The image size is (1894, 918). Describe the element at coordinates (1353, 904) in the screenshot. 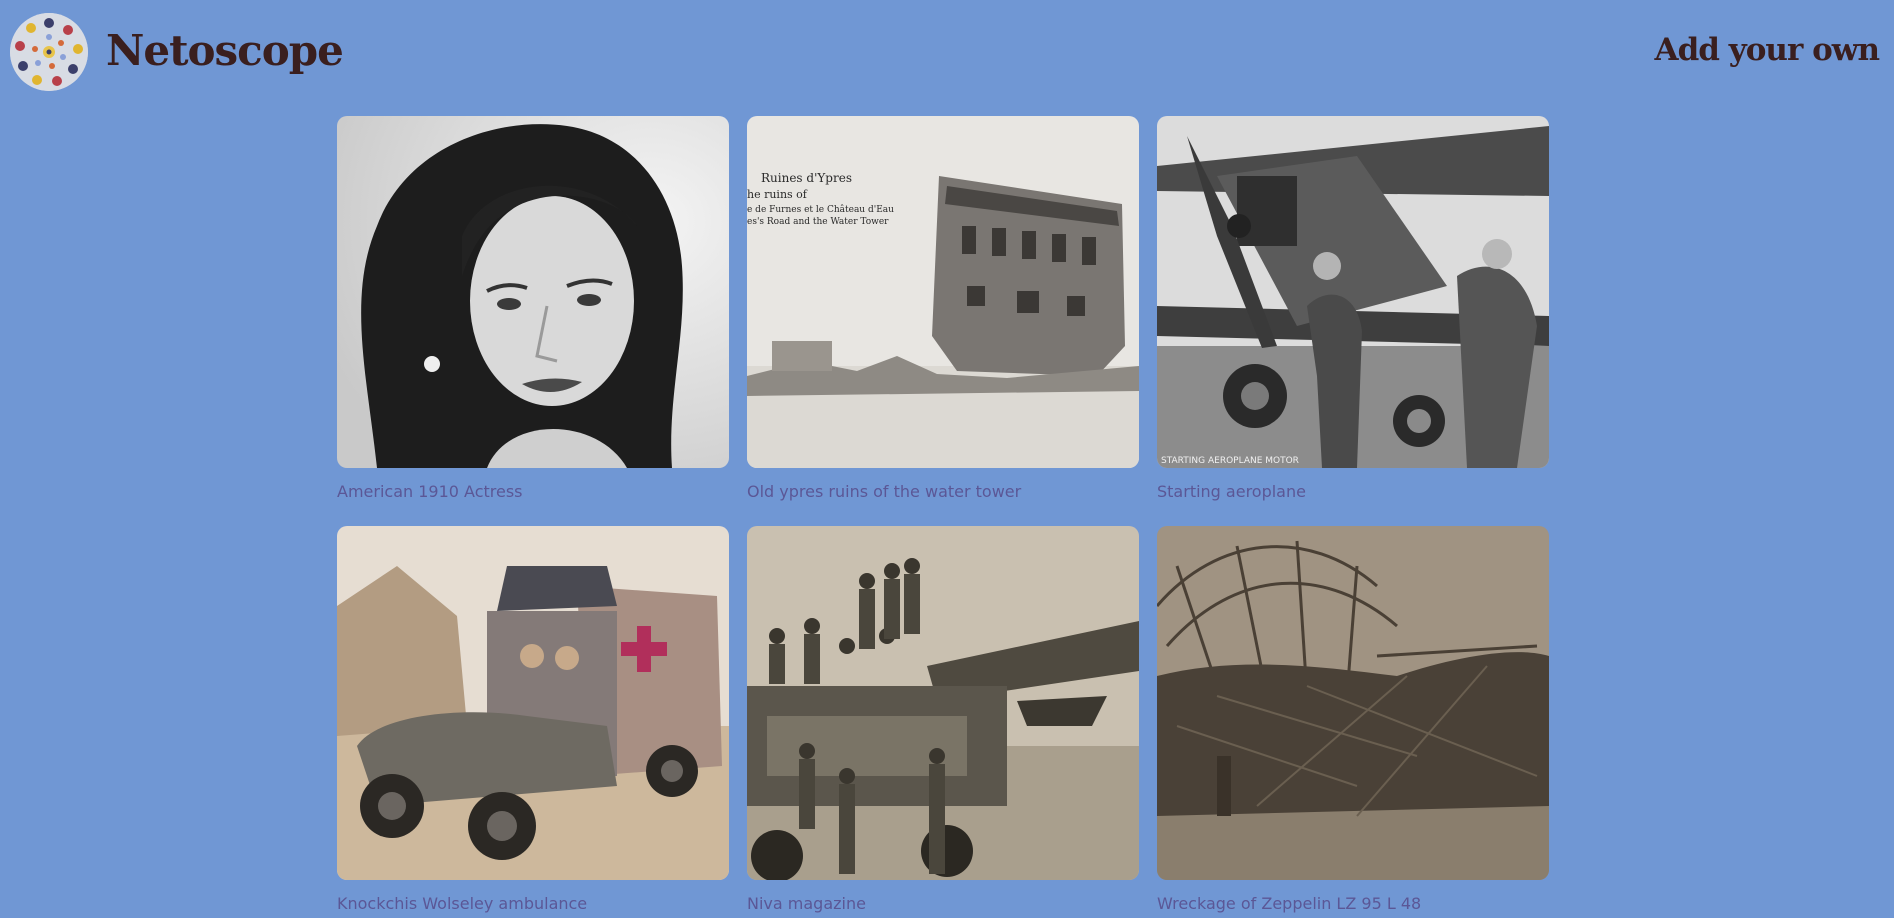

I see `caption-zeppelin-wreckage: Wreckage of Zeppelin LZ 95 L 48` at that location.